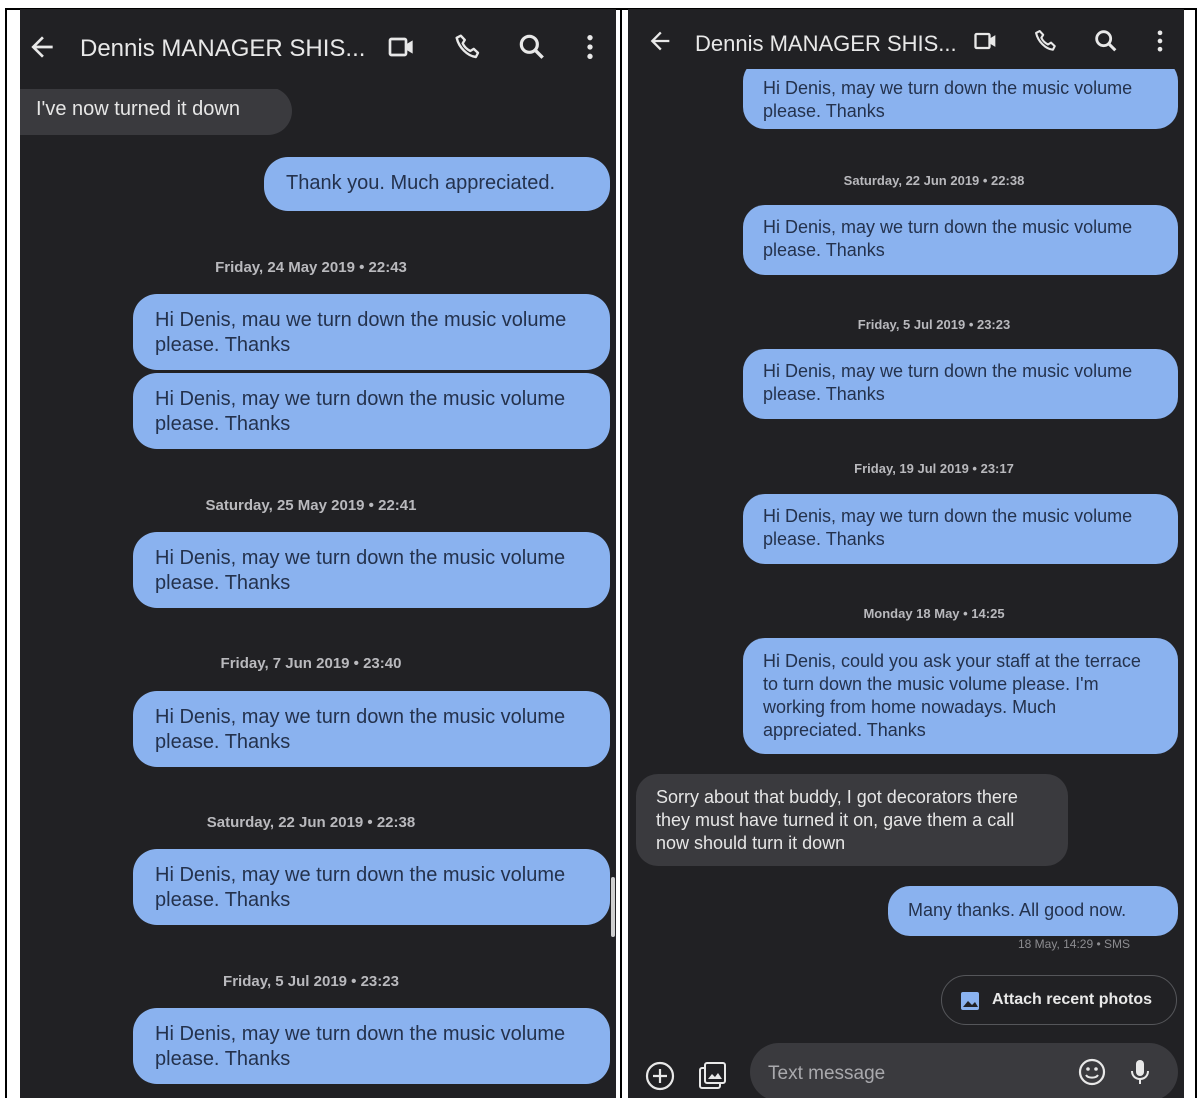 The image size is (1201, 1098). Describe the element at coordinates (311, 505) in the screenshot. I see `date-separator: Saturday, 25 May 2019 • 22:41` at that location.